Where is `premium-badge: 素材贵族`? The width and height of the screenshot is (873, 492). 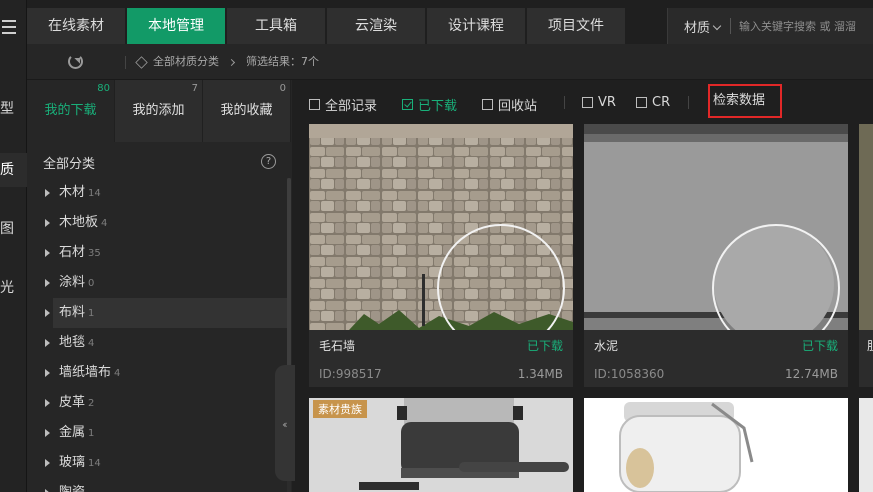 premium-badge: 素材贵族 is located at coordinates (340, 409).